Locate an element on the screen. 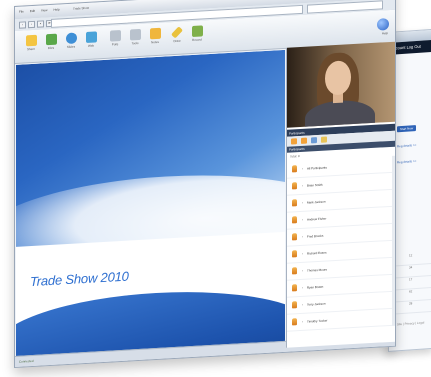 This screenshot has height=377, width=431. participant-name: Andrew Fisher is located at coordinates (317, 219).